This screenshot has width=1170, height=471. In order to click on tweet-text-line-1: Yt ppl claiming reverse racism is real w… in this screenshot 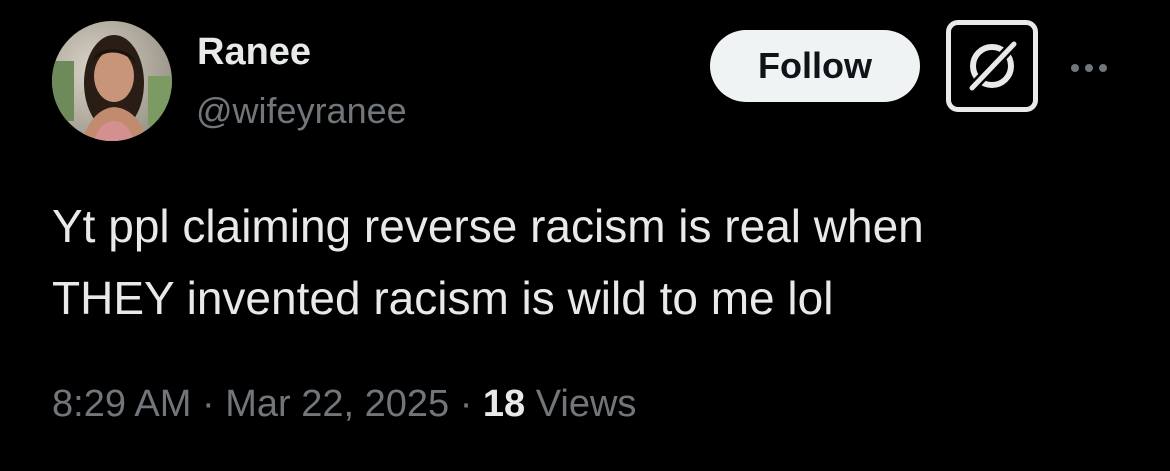, I will do `click(488, 226)`.